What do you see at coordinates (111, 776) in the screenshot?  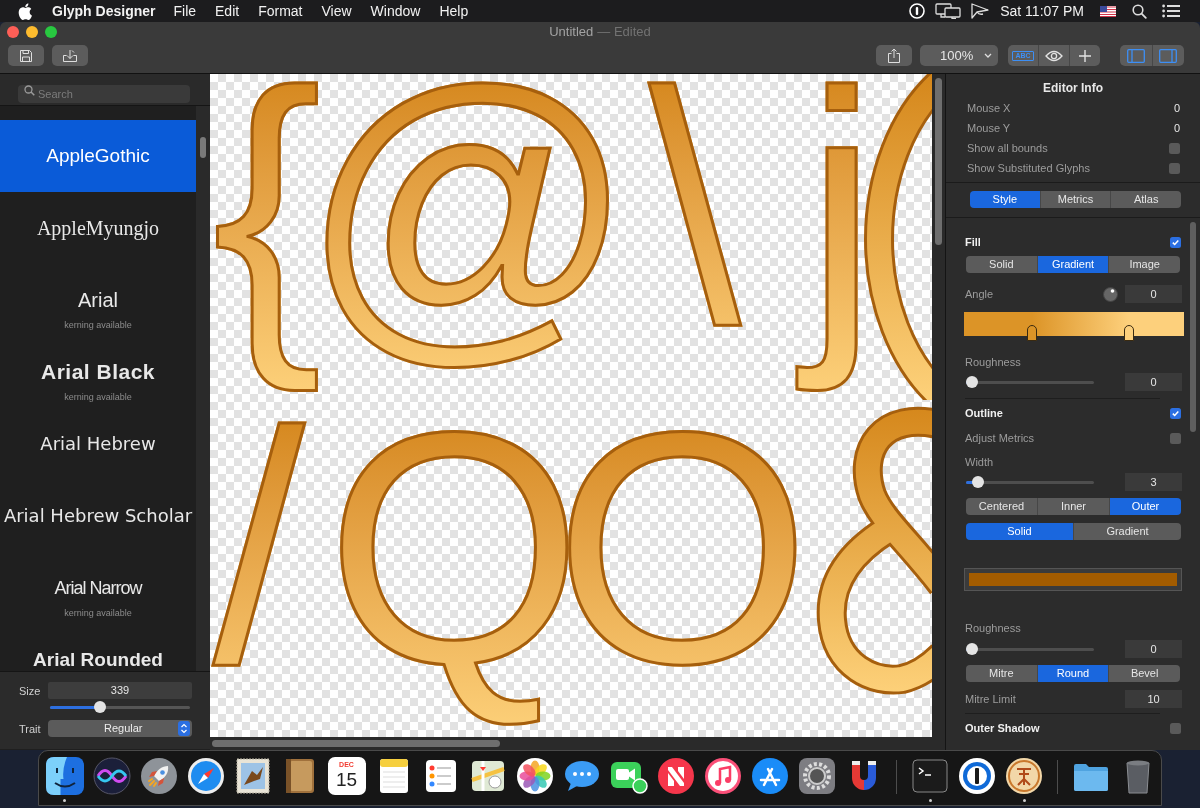 I see `orb-icon` at bounding box center [111, 776].